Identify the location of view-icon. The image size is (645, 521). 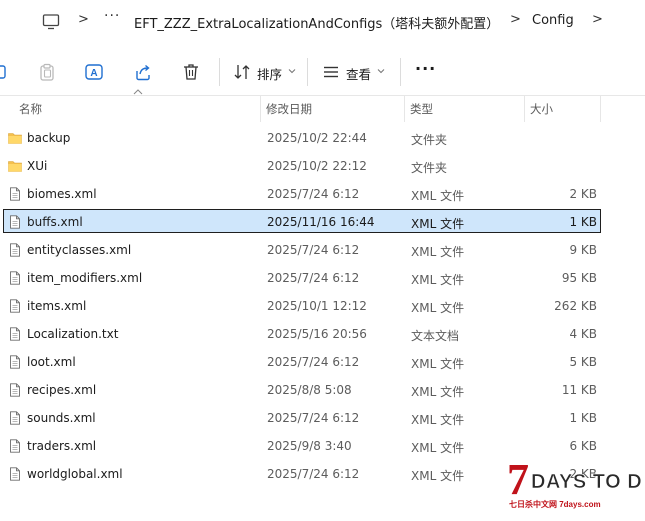
(331, 72).